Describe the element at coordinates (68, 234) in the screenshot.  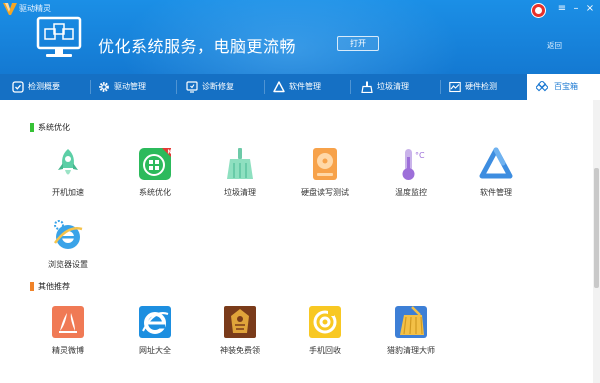
I see `ie-gear-icon` at that location.